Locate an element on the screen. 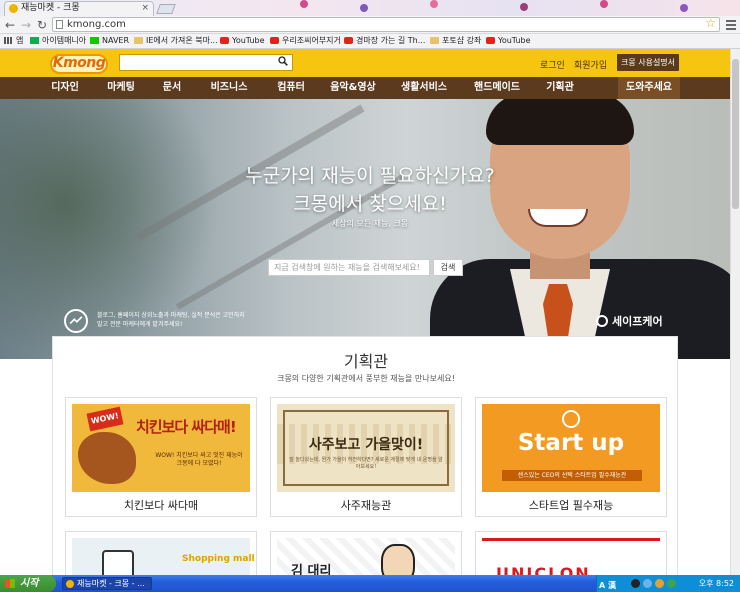  card-banner-image: Start up 센스있는 CEO의 선택 스타트업 필수재능관 is located at coordinates (571, 448).